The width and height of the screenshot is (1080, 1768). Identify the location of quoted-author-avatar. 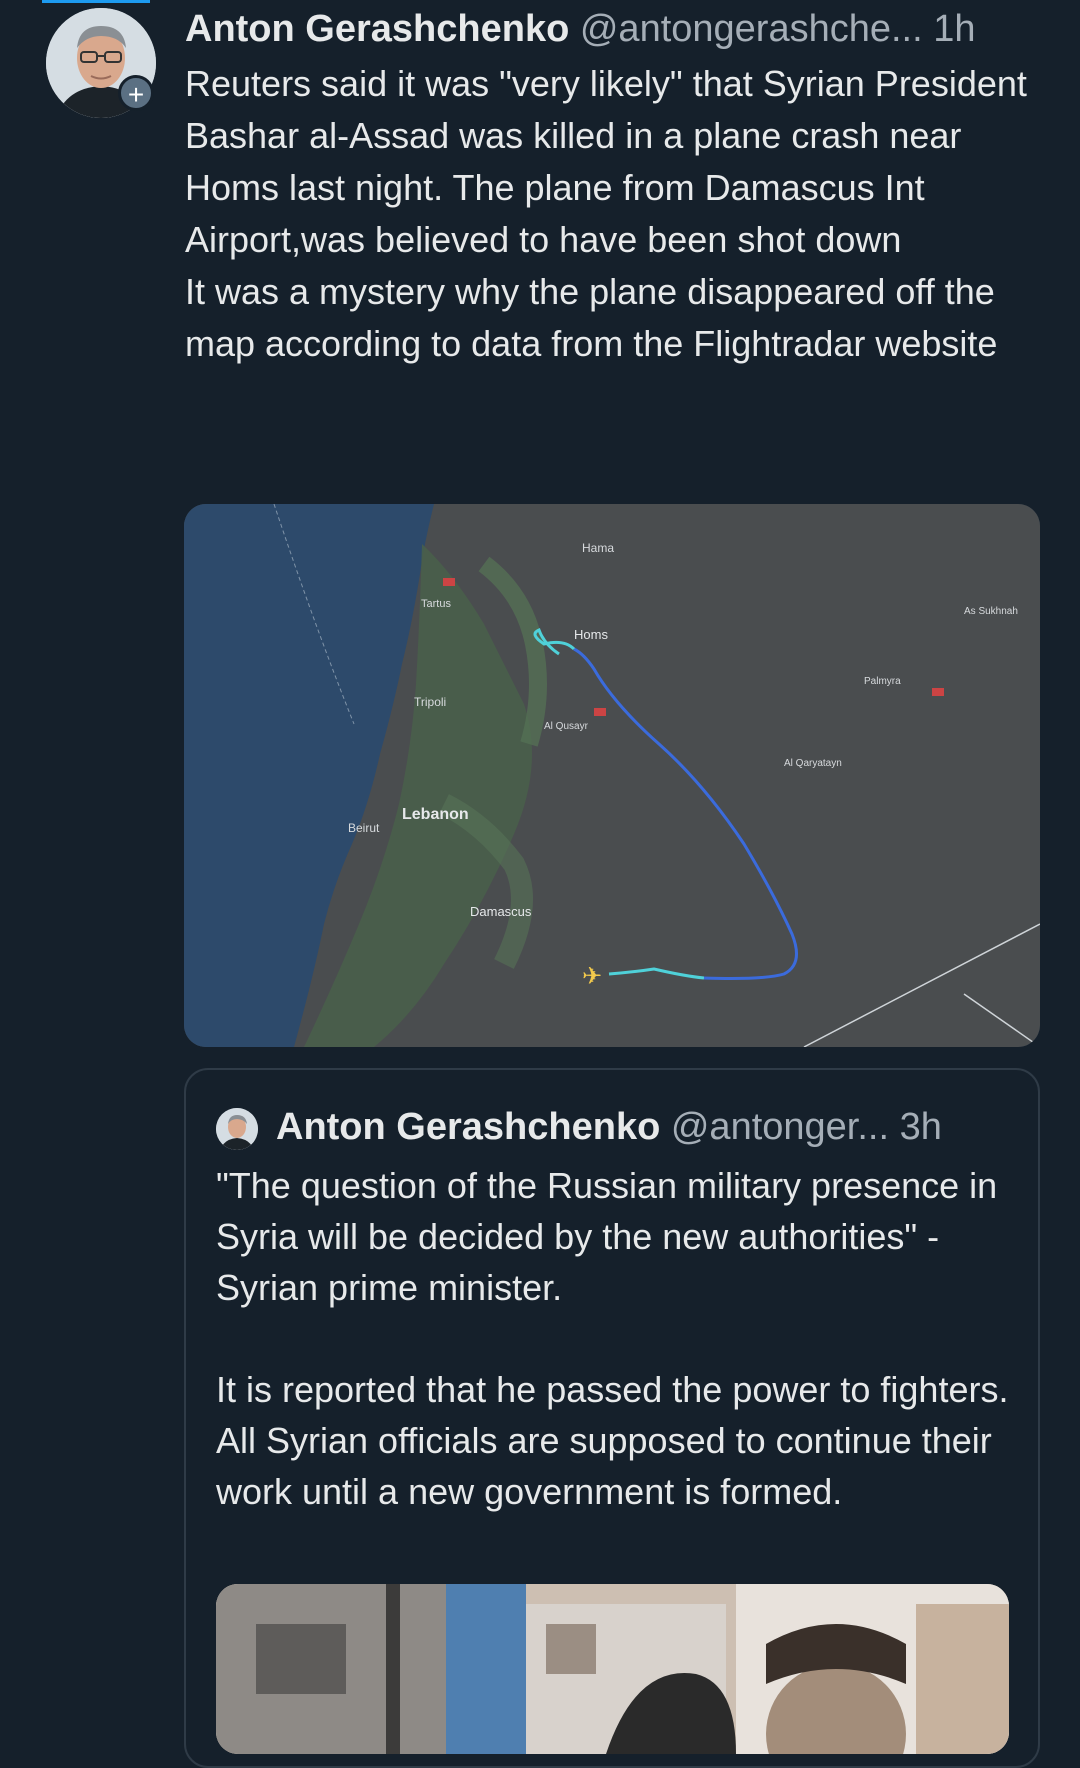
(237, 1129).